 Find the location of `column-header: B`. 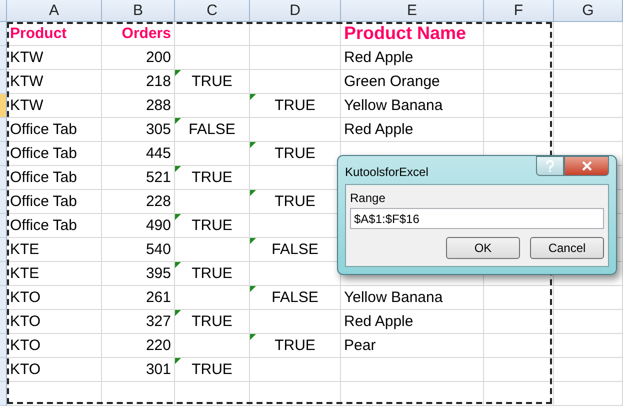

column-header: B is located at coordinates (138, 11).